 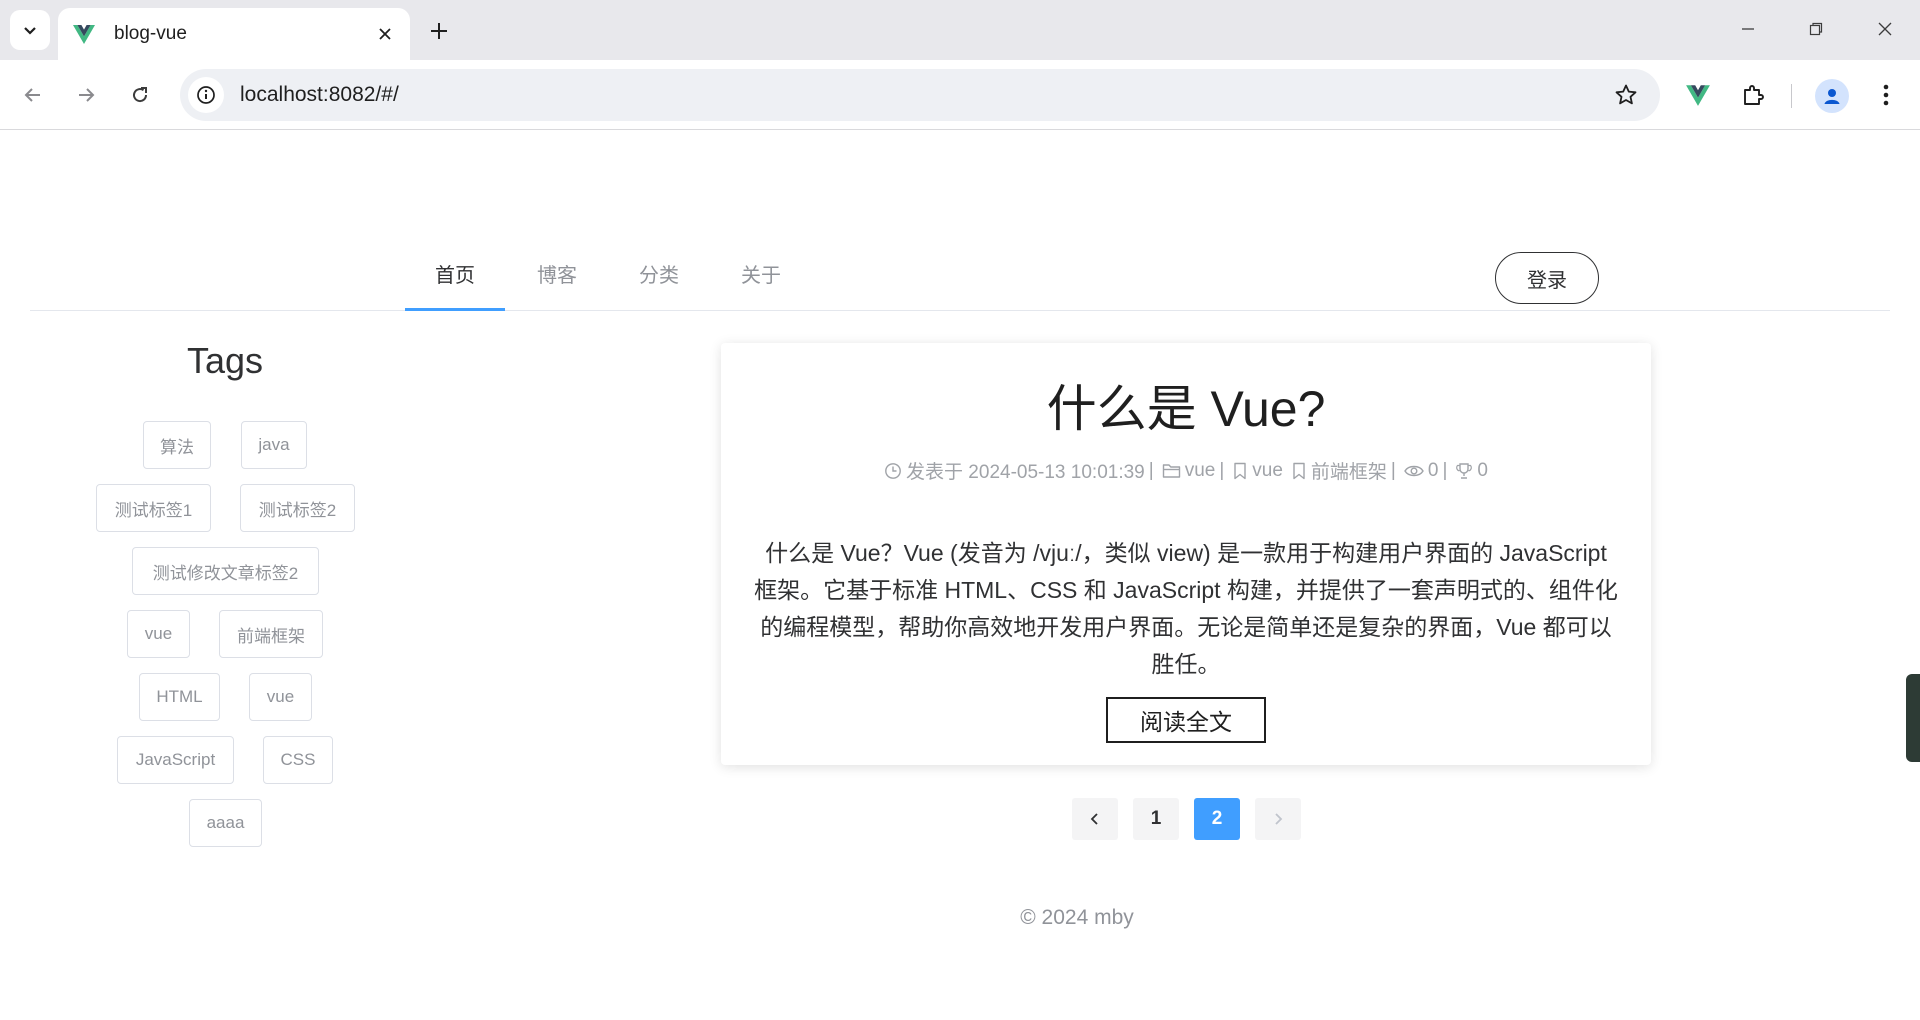 I want to click on nav-item-about: 关于, so click(x=761, y=276).